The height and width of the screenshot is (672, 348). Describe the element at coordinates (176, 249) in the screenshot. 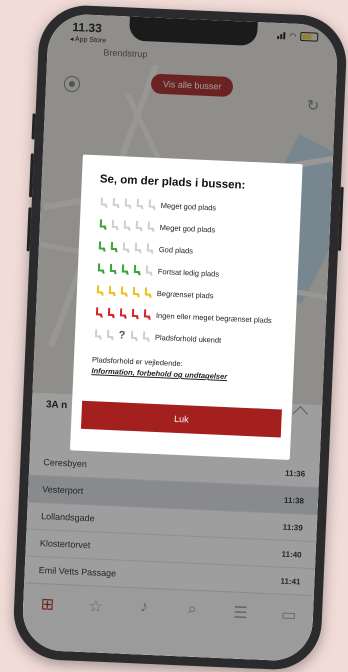

I see `legend-label: God plads` at that location.